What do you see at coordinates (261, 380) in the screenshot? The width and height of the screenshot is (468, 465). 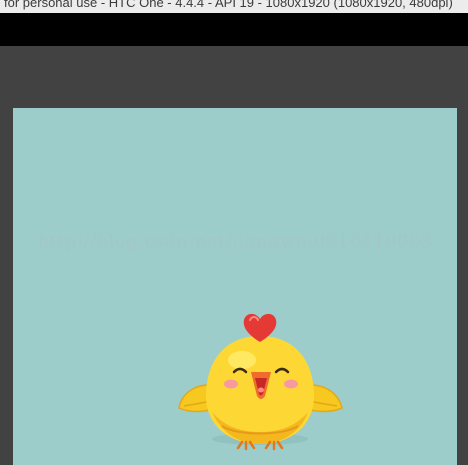 I see `yellow-chick-with-heart-icon` at bounding box center [261, 380].